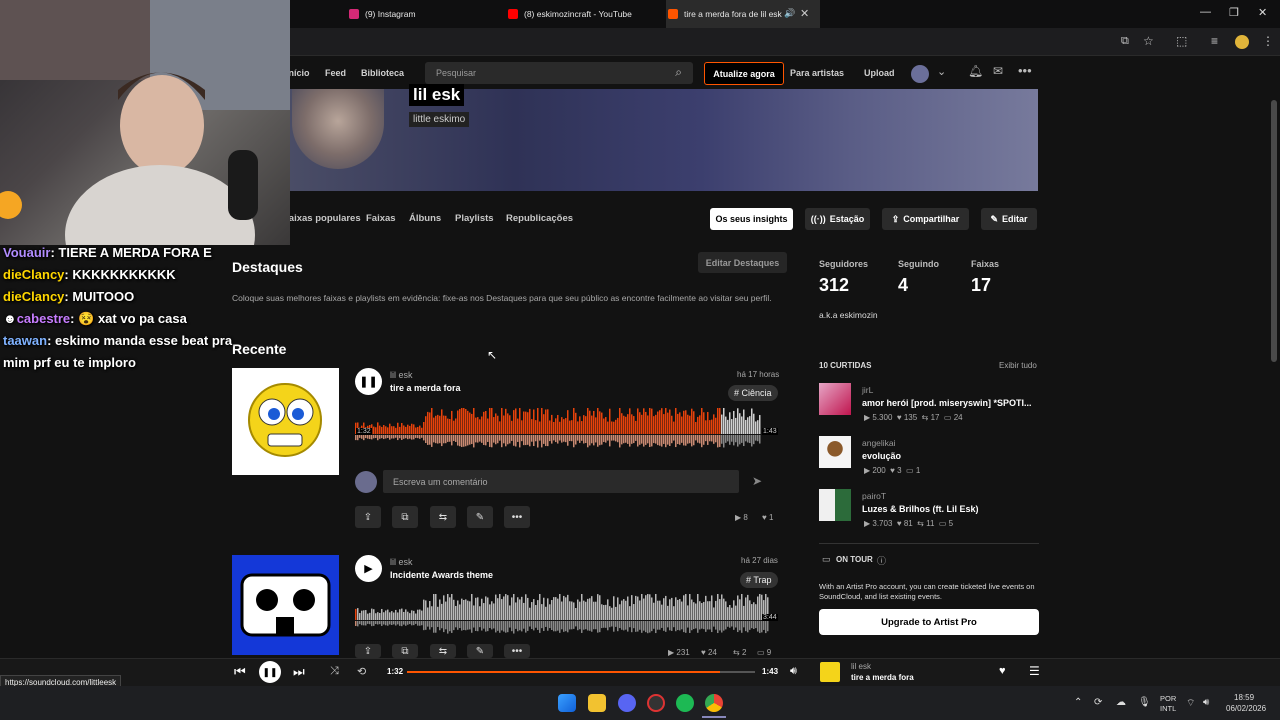 This screenshot has height=720, width=1280. What do you see at coordinates (920, 509) in the screenshot?
I see `liked-title: Luzes & Brilhos (ft. Lil Esk)` at bounding box center [920, 509].